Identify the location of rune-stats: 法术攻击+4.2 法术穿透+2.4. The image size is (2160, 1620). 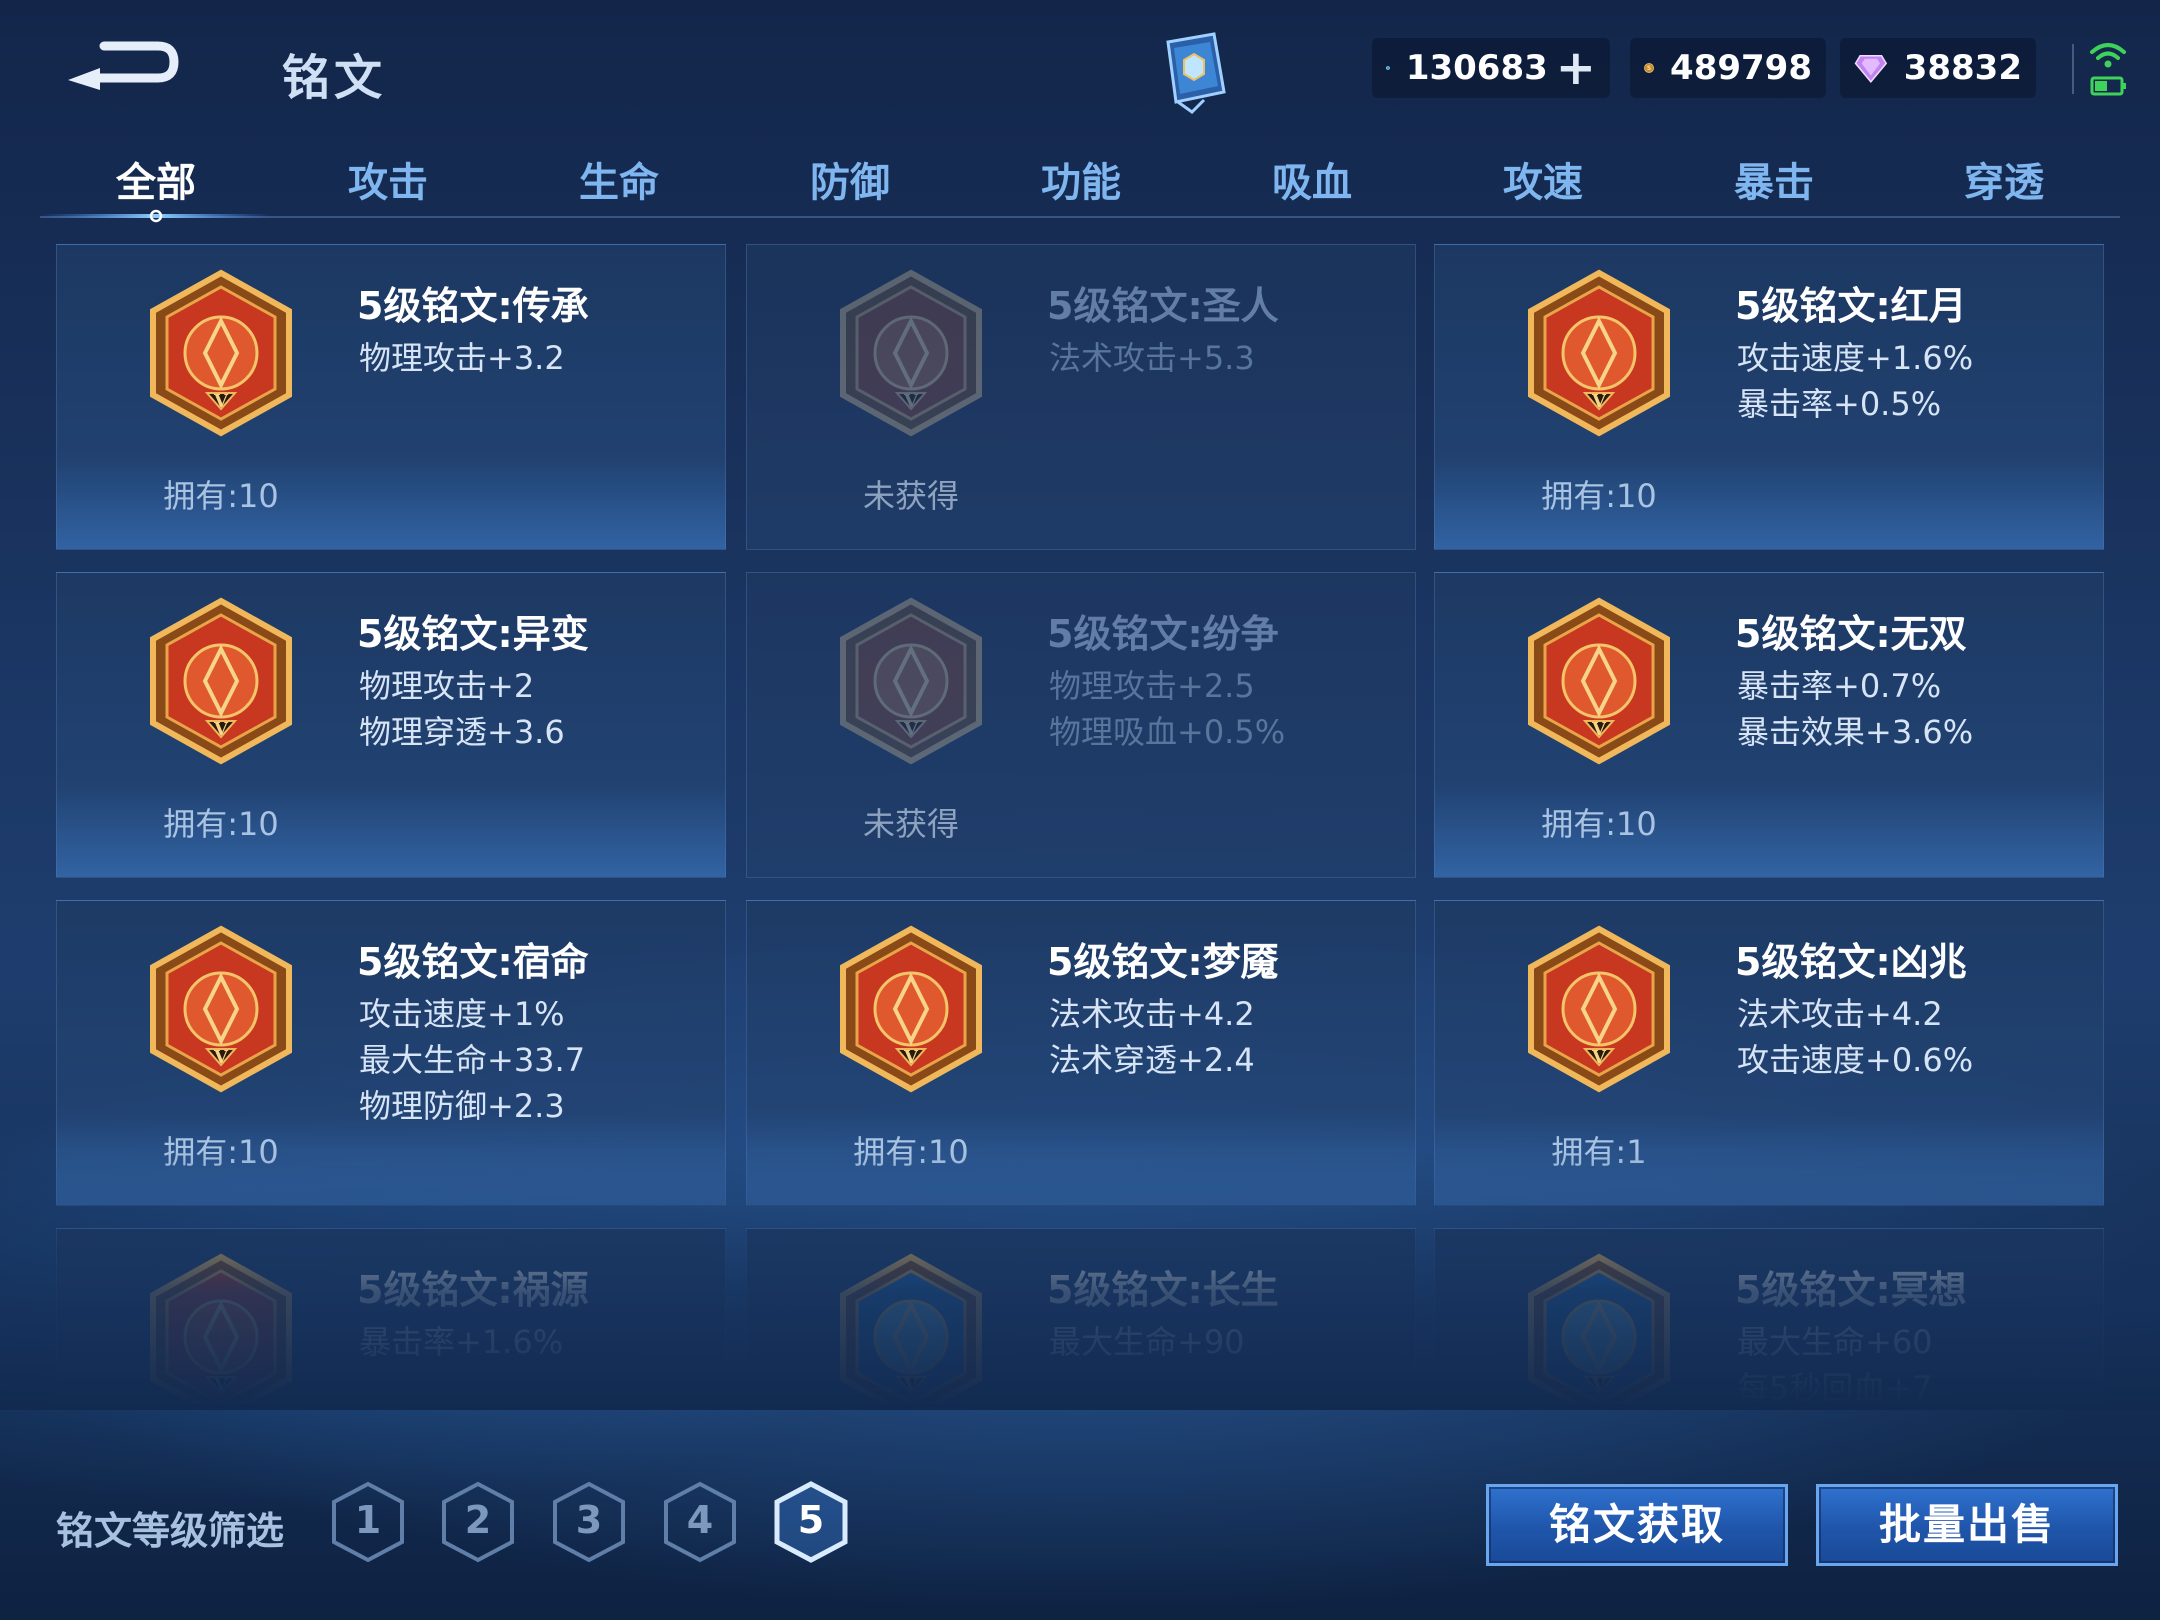
(1152, 1037).